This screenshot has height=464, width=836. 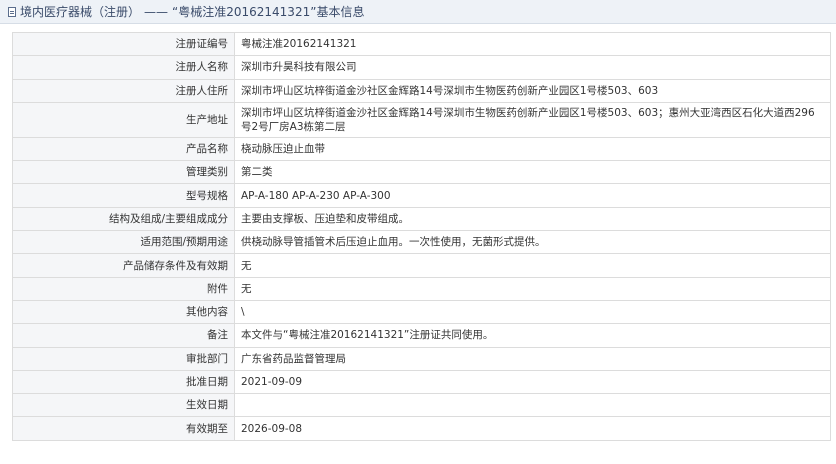 I want to click on document-icon, so click(x=12, y=11).